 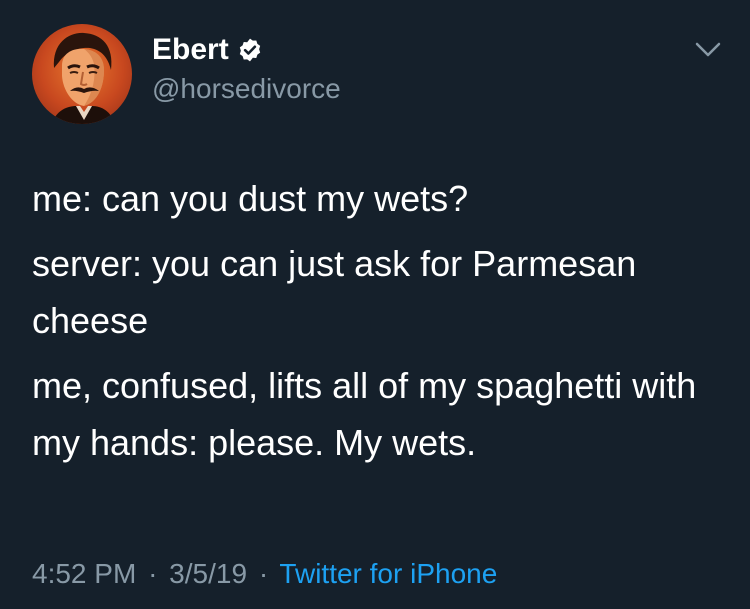 What do you see at coordinates (84, 573) in the screenshot?
I see `tweet-time: 4:52 PM` at bounding box center [84, 573].